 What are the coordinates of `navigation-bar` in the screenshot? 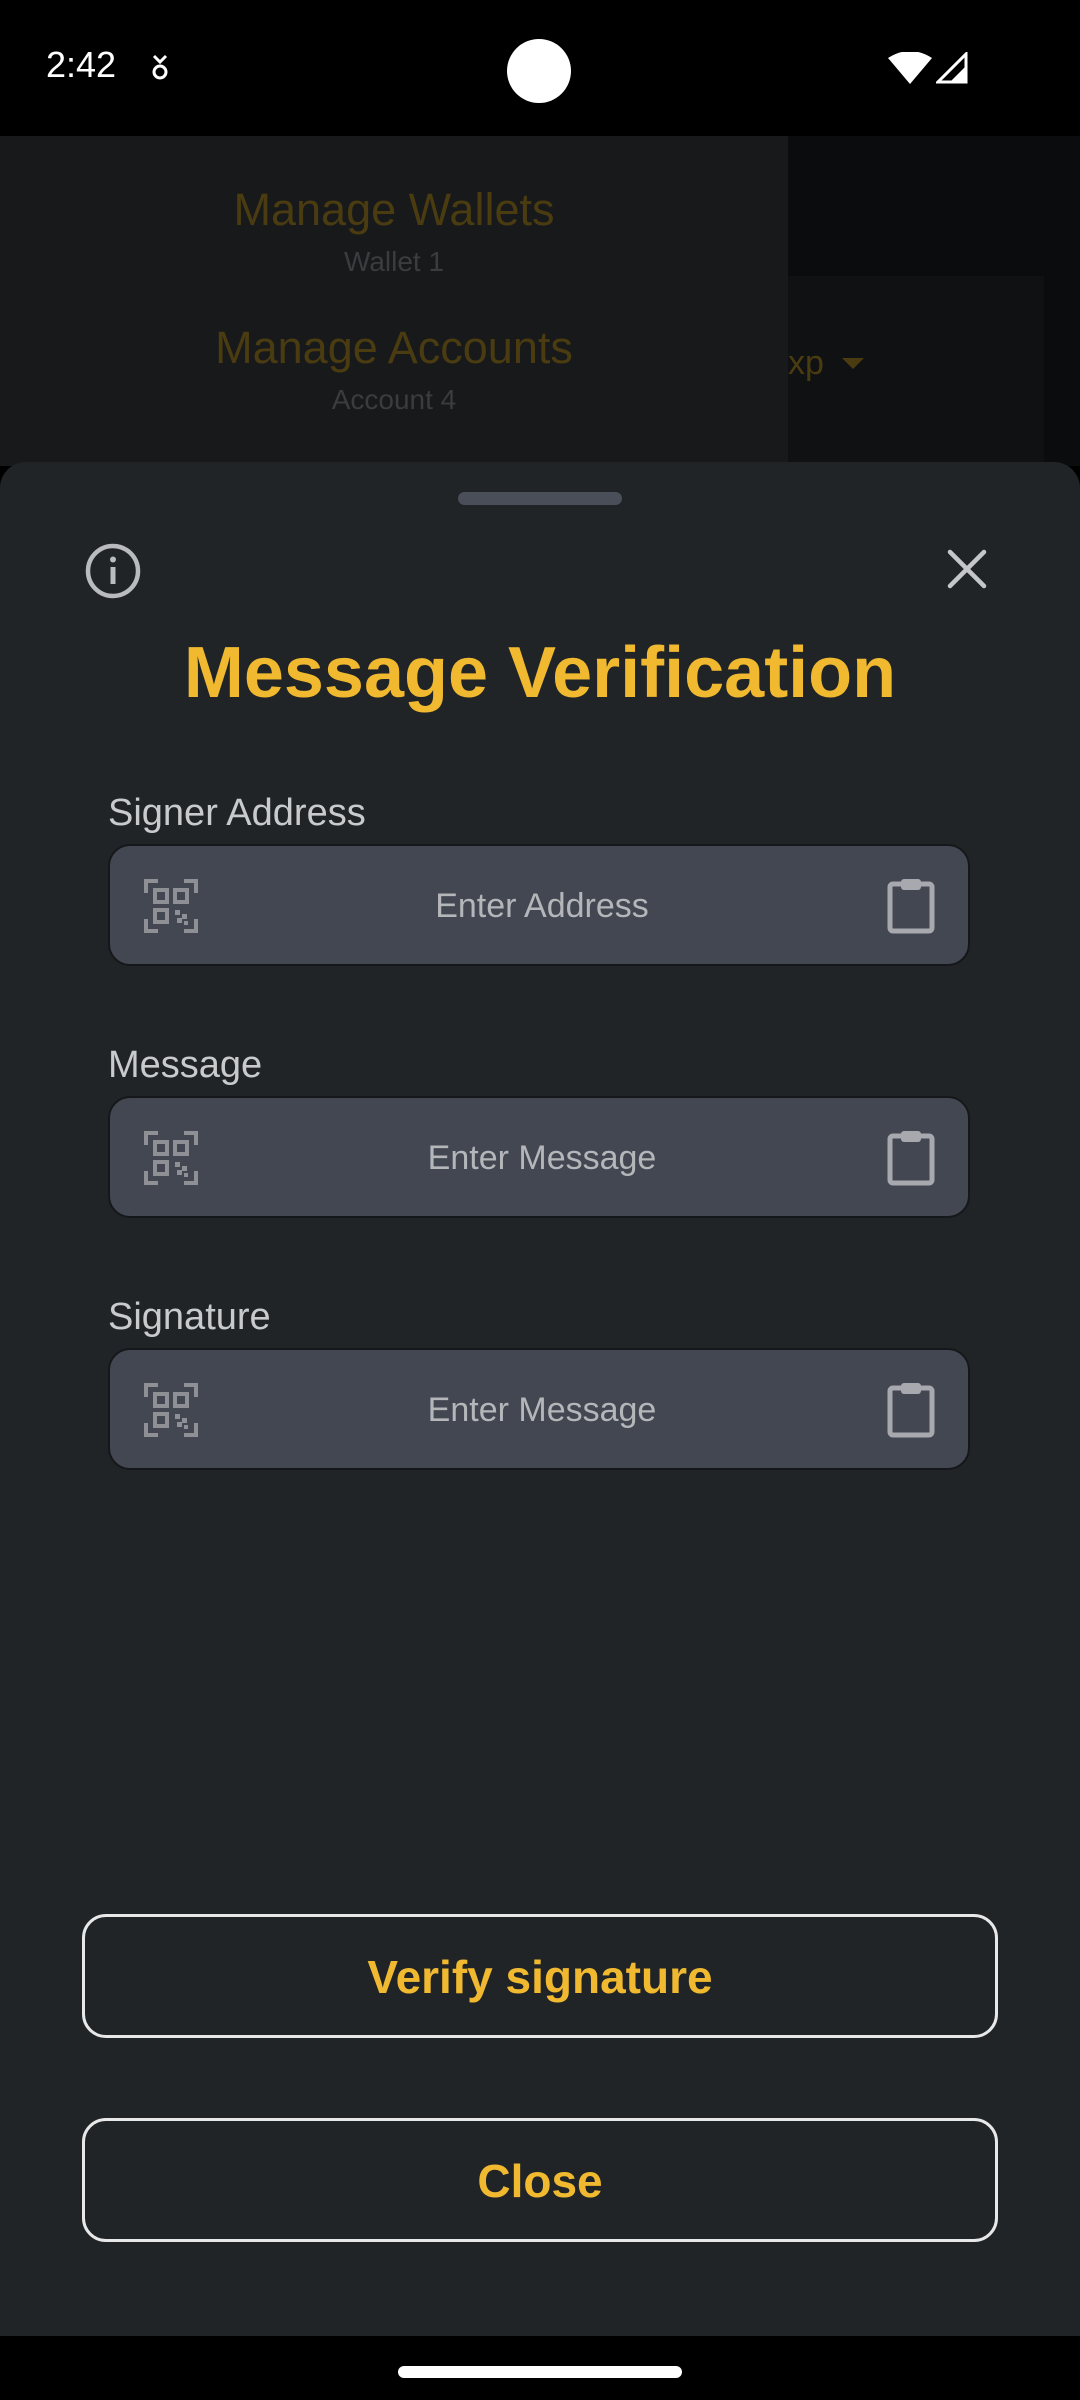 It's located at (540, 2368).